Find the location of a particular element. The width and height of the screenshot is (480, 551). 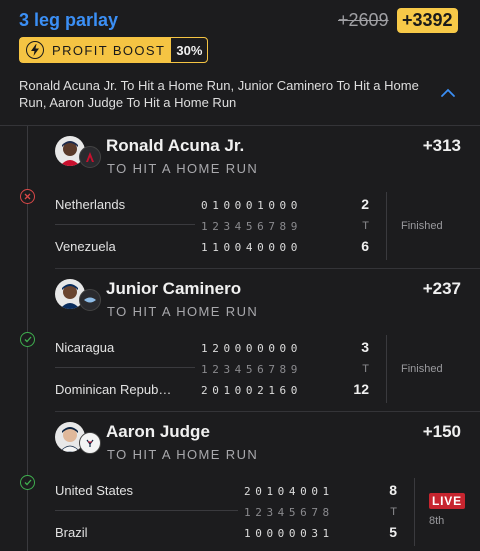

away-inning-scores: 010001000 is located at coordinates (252, 205).